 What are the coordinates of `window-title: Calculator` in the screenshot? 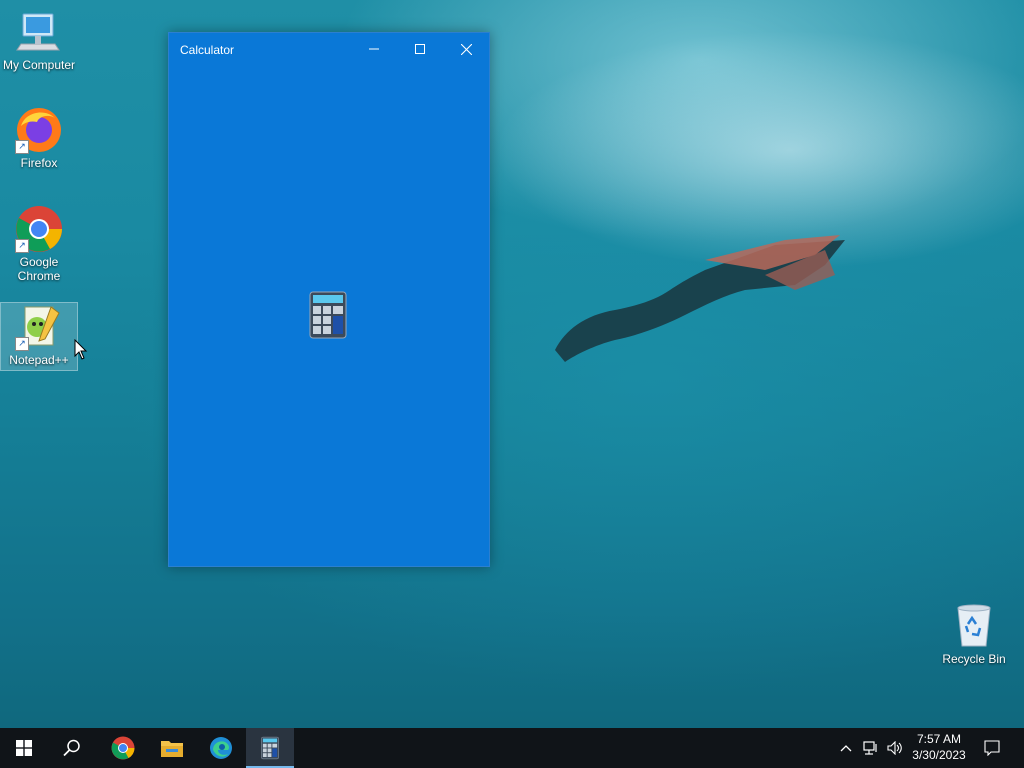 It's located at (207, 50).